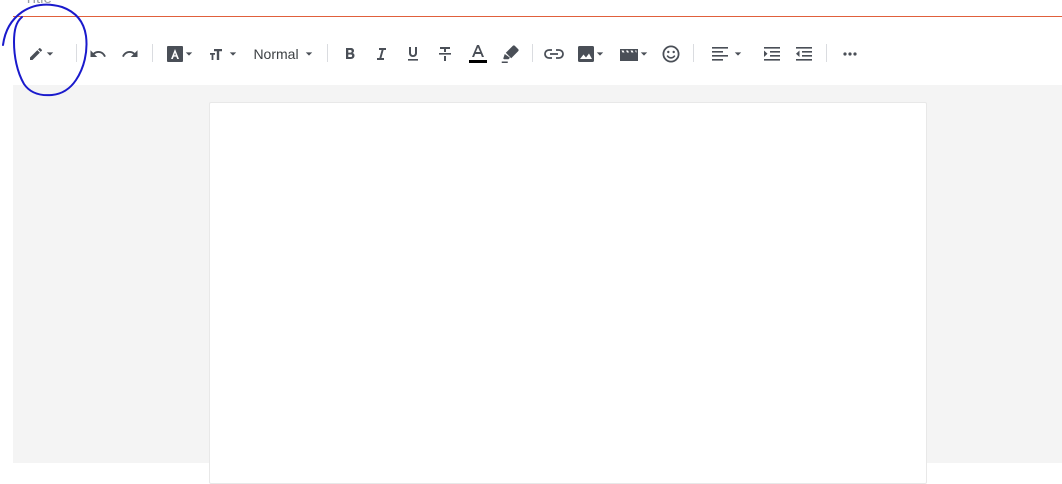 This screenshot has height=484, width=1062. What do you see at coordinates (537, 51) in the screenshot?
I see `editor-toolbar: Normal` at bounding box center [537, 51].